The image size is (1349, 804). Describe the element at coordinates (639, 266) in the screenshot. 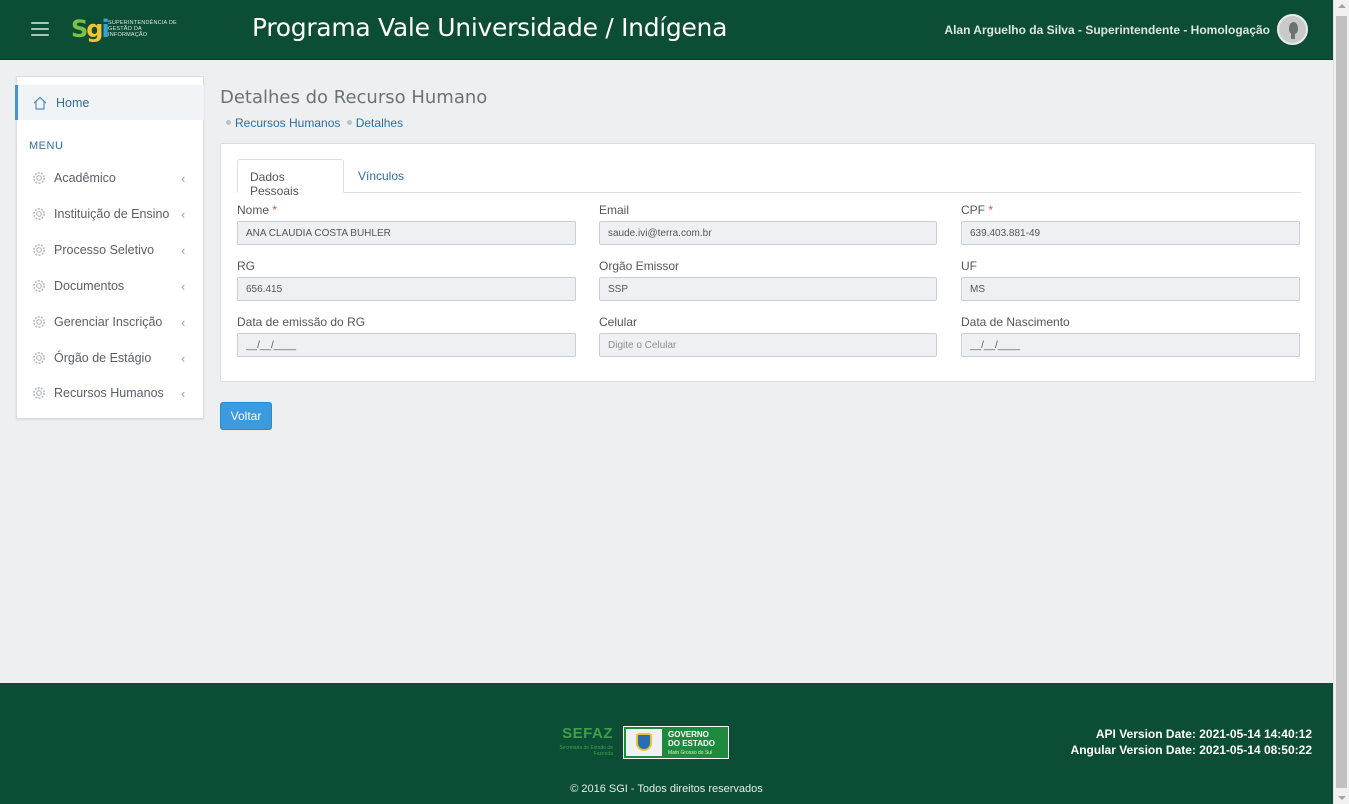

I see `orgao-emissor-label: Orgão Emissor` at that location.